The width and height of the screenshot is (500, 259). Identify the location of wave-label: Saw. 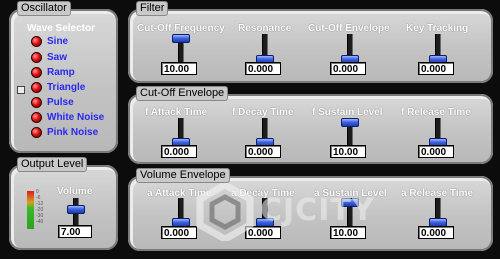
(57, 57).